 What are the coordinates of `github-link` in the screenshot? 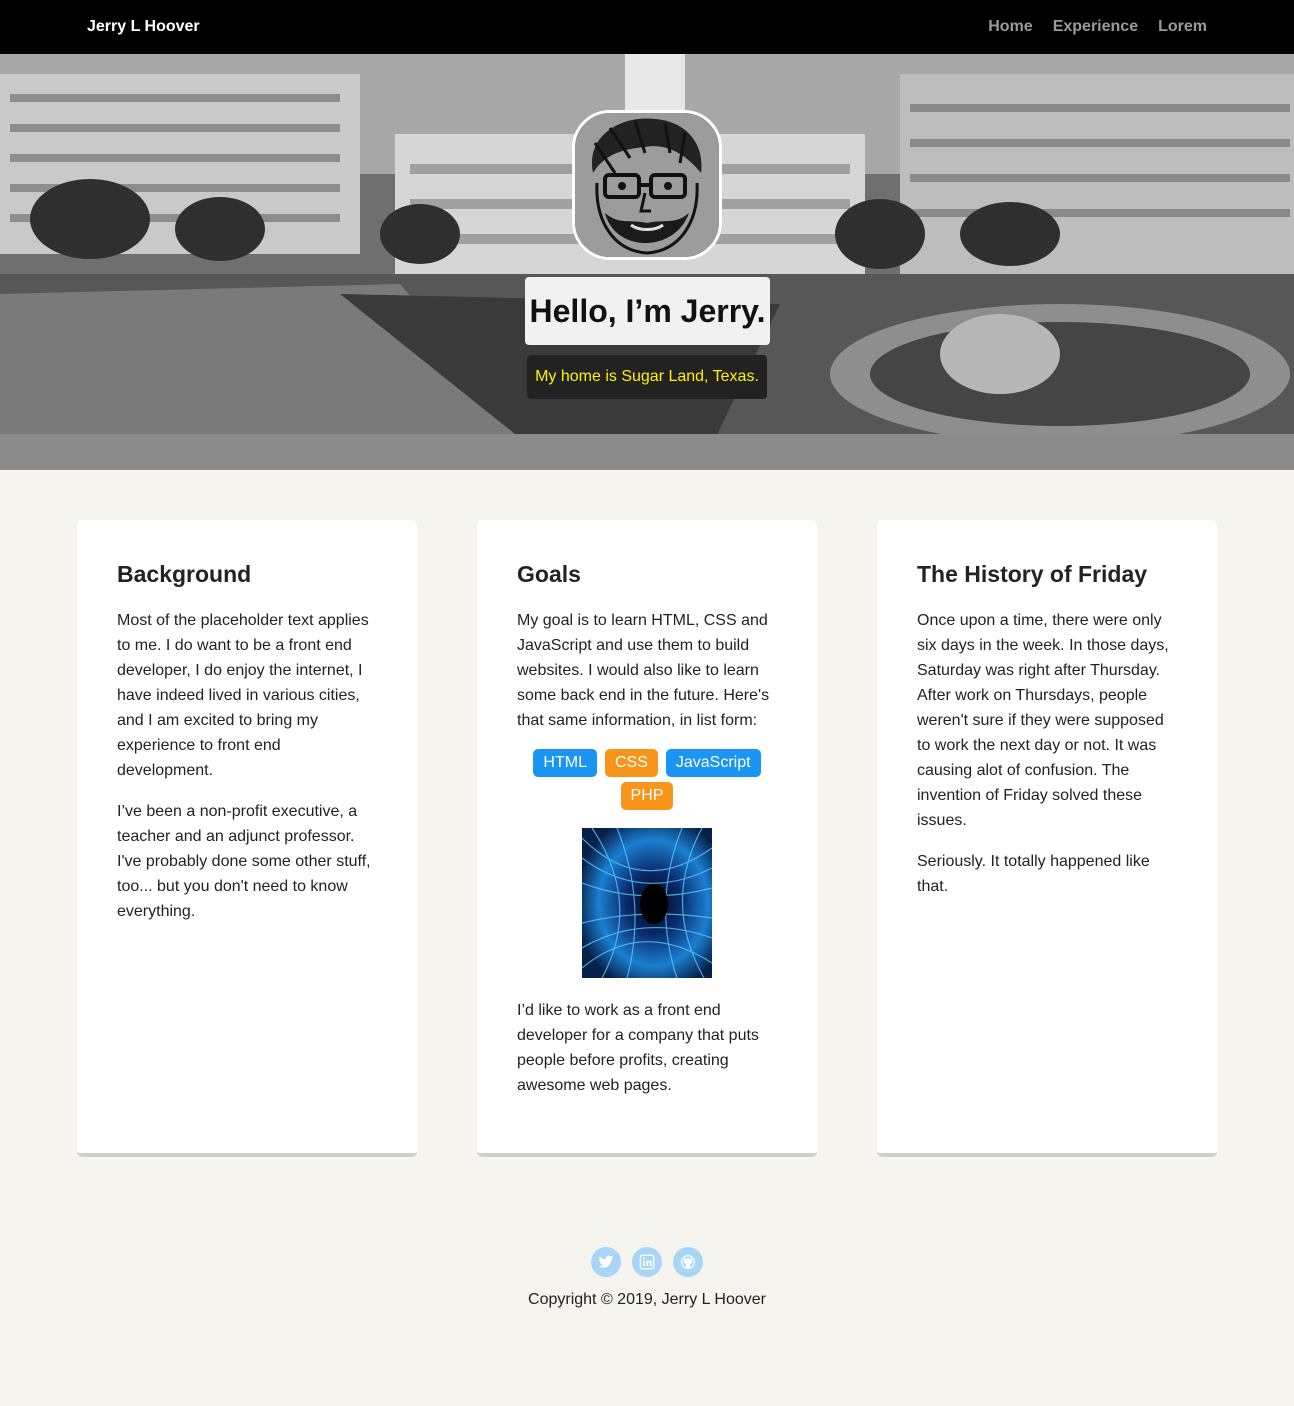 It's located at (688, 1262).